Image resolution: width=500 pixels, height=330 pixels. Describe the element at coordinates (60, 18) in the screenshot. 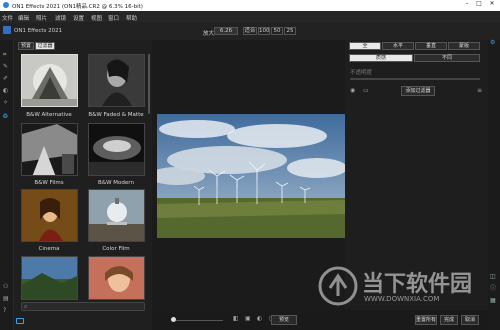

I see `menu-filter: 滤镜` at that location.